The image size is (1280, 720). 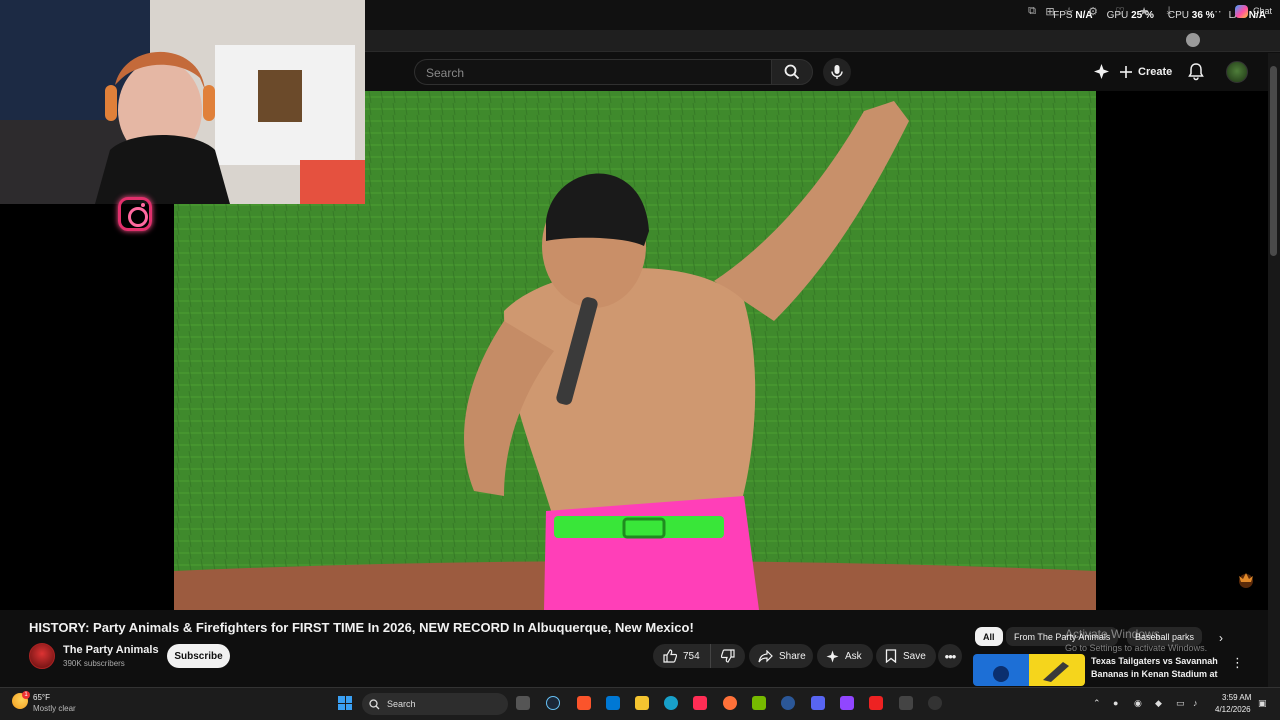 What do you see at coordinates (54, 708) in the screenshot?
I see `weather-condition: Mostly clear` at bounding box center [54, 708].